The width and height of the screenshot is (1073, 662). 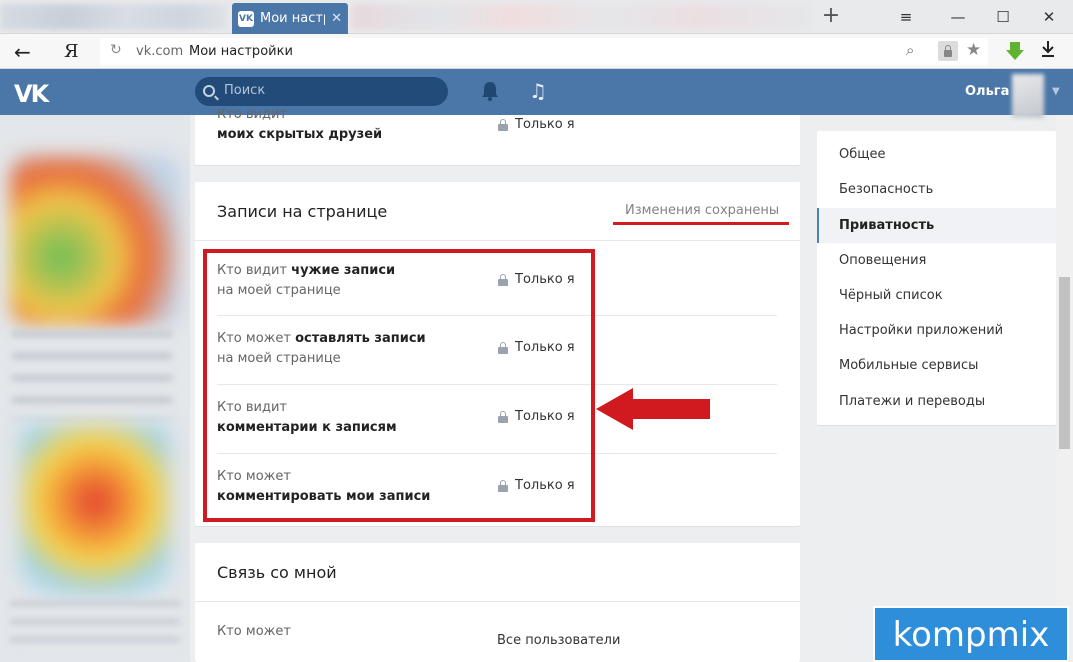 I want to click on avatar, so click(x=1028, y=96).